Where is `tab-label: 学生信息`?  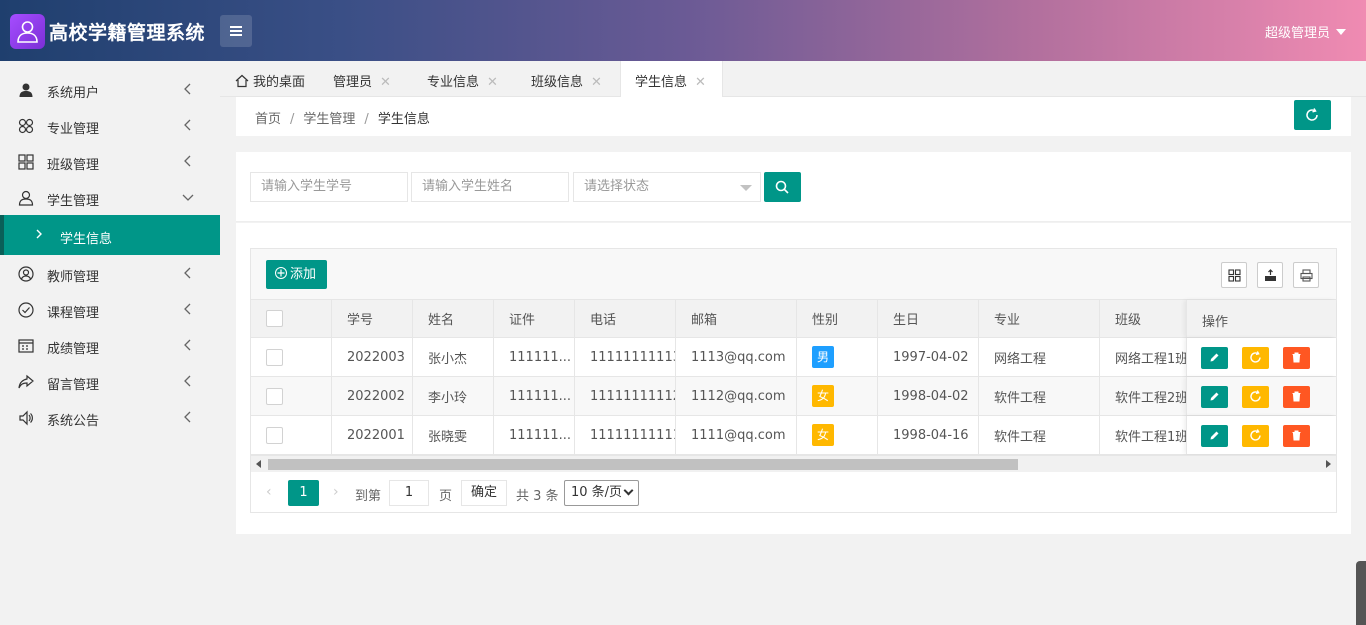
tab-label: 学生信息 is located at coordinates (661, 82).